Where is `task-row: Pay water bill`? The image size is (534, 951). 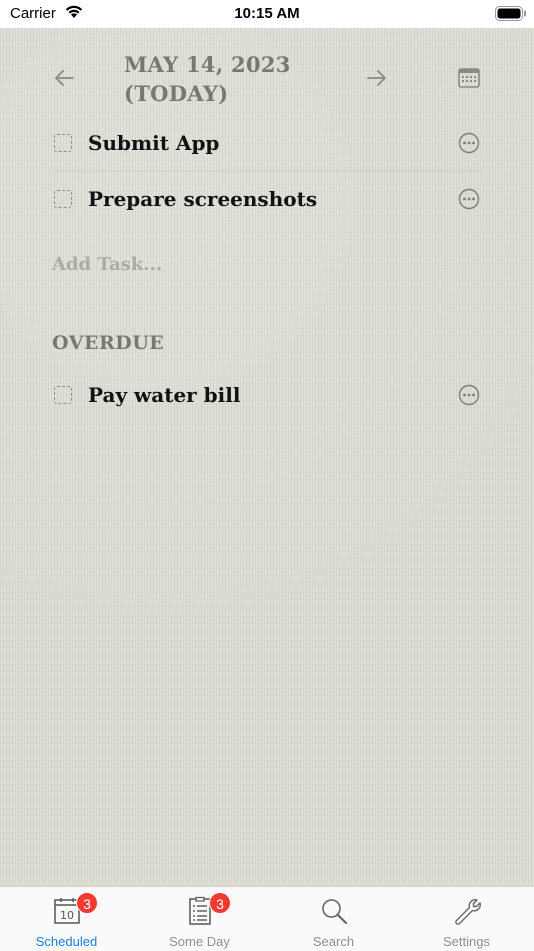
task-row: Pay water bill is located at coordinates (267, 396).